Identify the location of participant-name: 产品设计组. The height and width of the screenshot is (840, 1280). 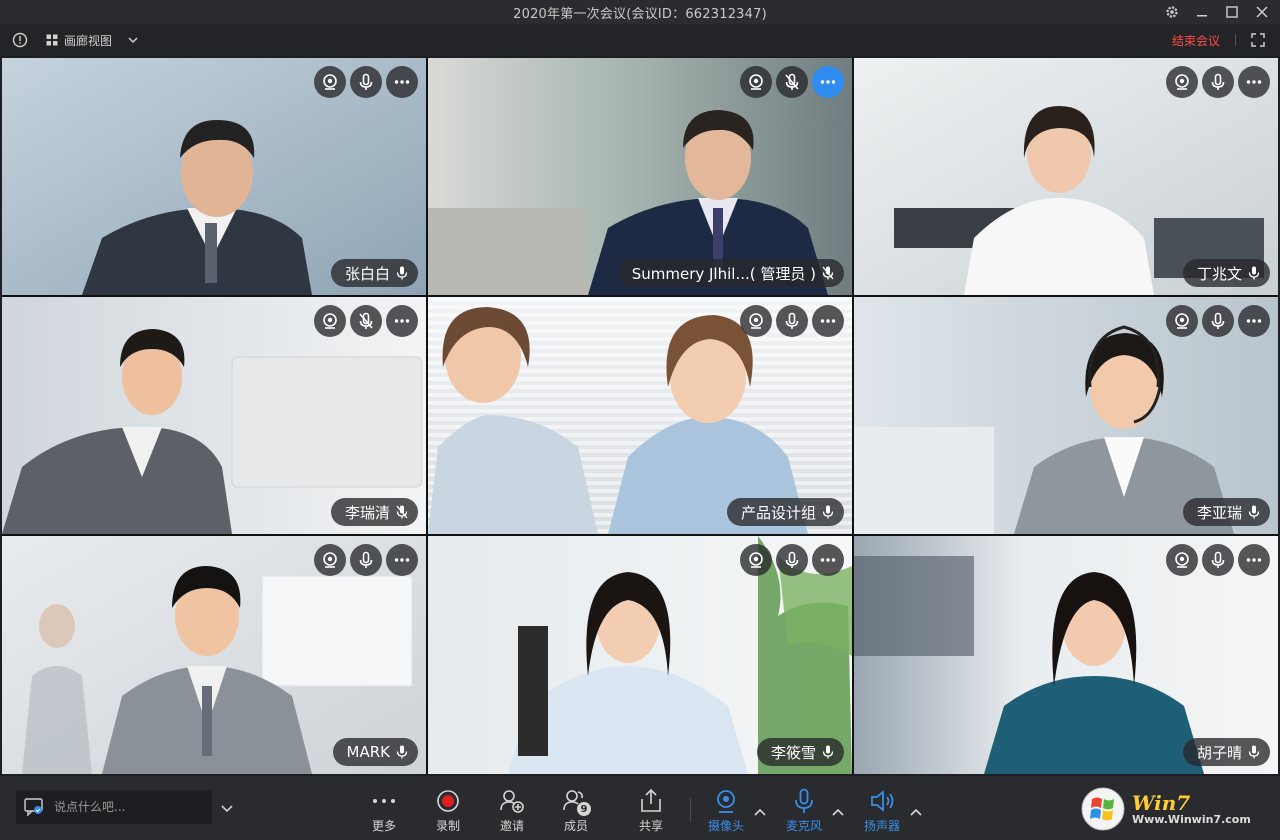
(778, 512).